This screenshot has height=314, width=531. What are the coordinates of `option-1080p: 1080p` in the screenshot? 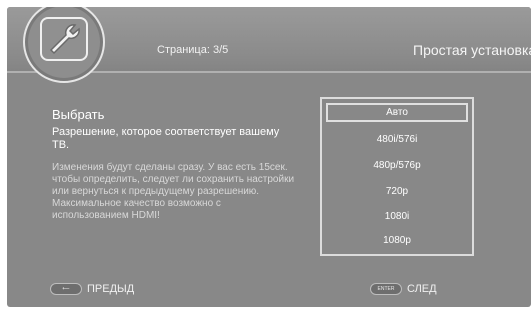 It's located at (397, 240).